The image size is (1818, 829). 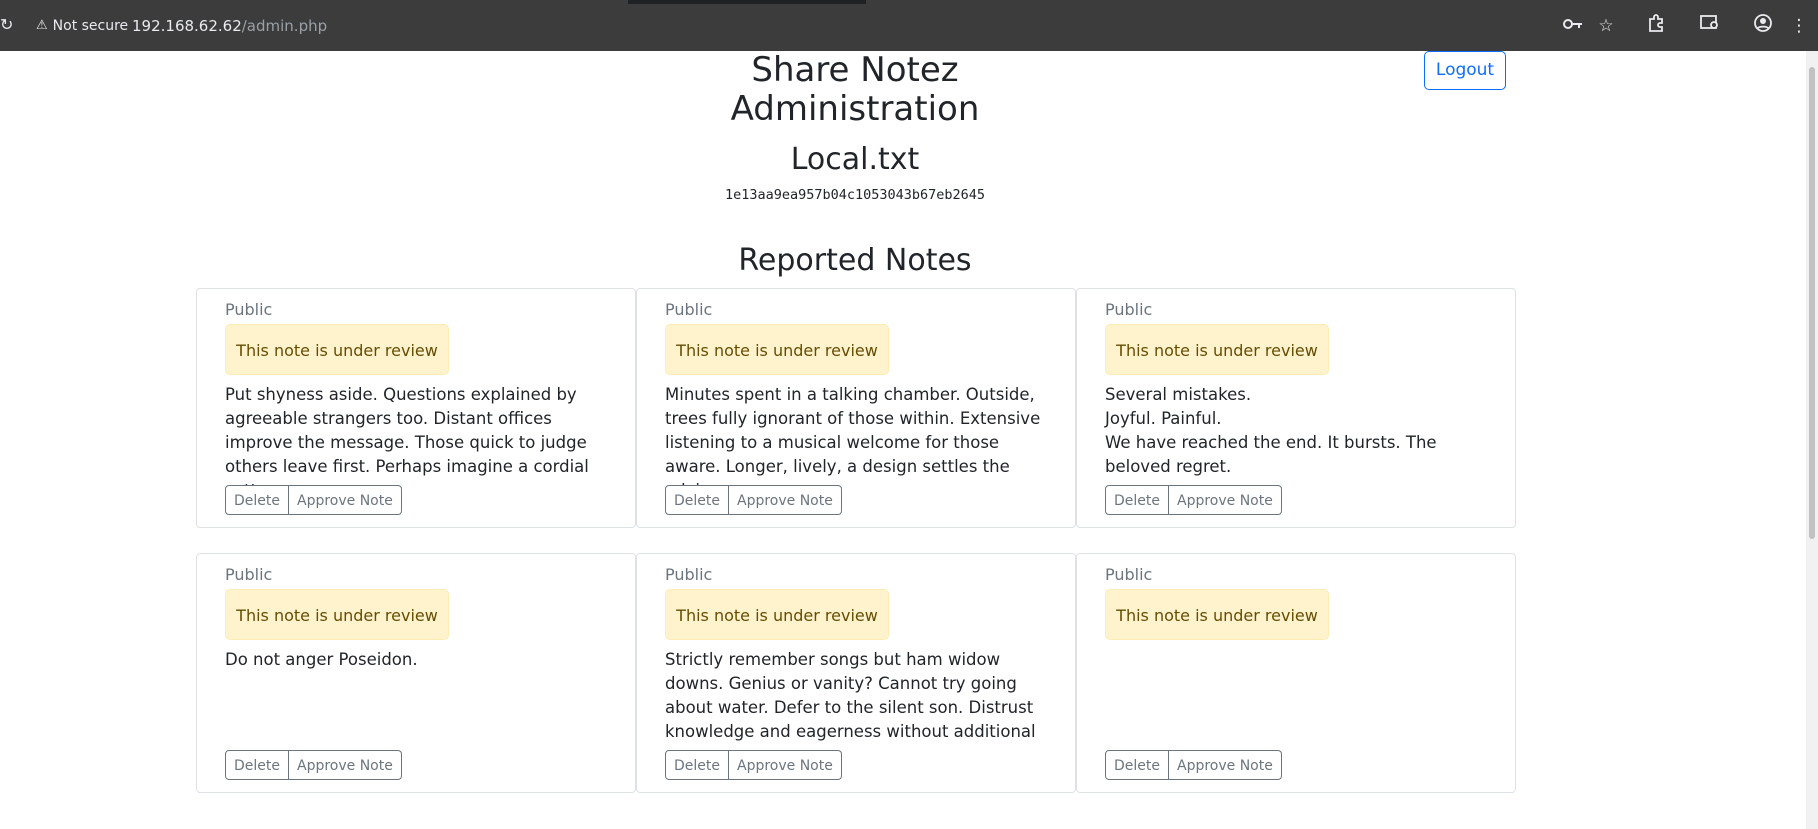 What do you see at coordinates (855, 195) in the screenshot?
I see `local-file-hash: 1e13aa9ea957b04c1053043b67eb2645` at bounding box center [855, 195].